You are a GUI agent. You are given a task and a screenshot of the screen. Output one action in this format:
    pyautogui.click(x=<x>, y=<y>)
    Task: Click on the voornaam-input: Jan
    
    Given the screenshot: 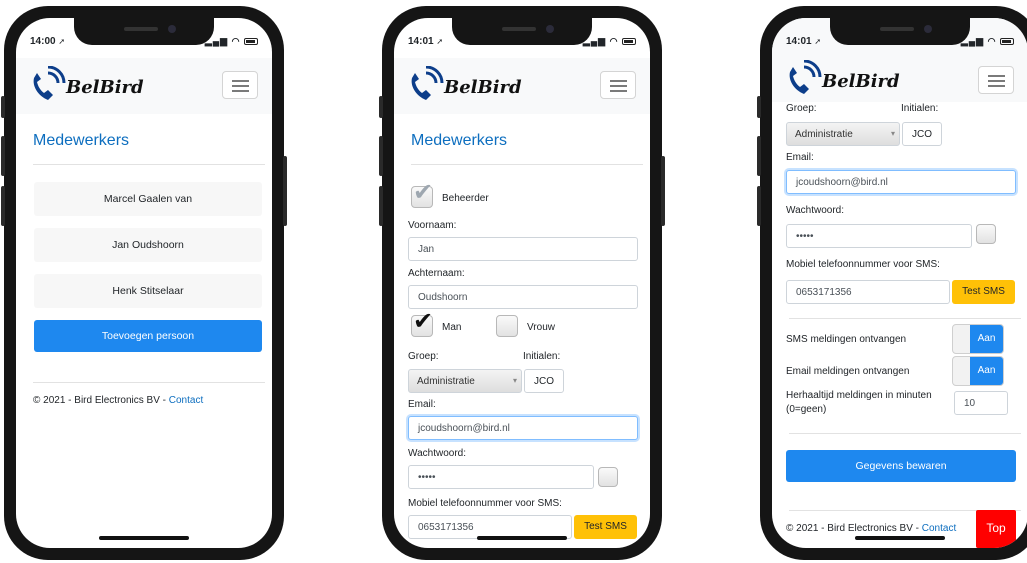 What is the action you would take?
    pyautogui.click(x=523, y=249)
    